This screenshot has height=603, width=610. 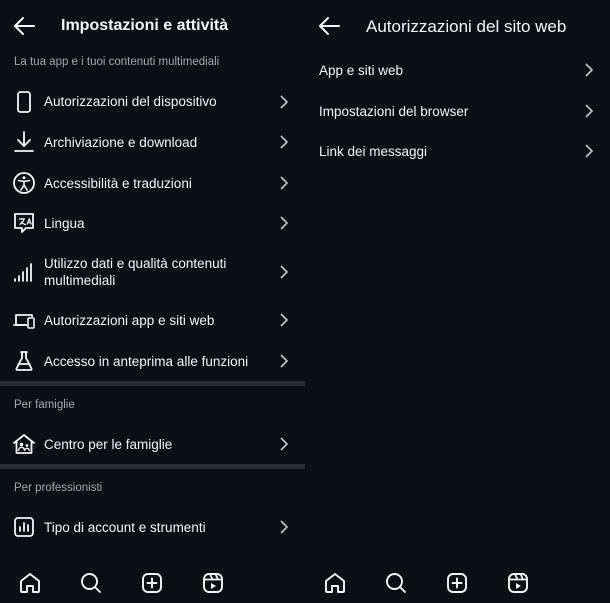 I want to click on menu-item-language: Lingua, so click(x=152, y=223).